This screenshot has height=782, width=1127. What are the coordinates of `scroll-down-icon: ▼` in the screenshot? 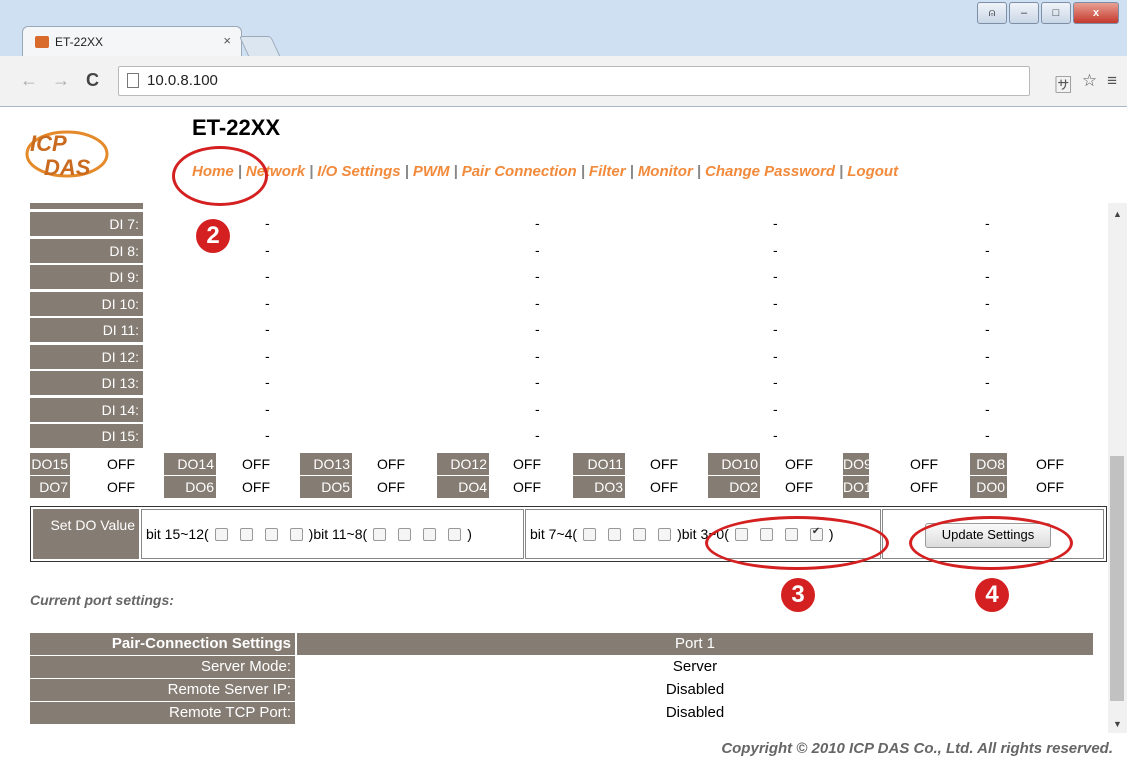 It's located at (1117, 724).